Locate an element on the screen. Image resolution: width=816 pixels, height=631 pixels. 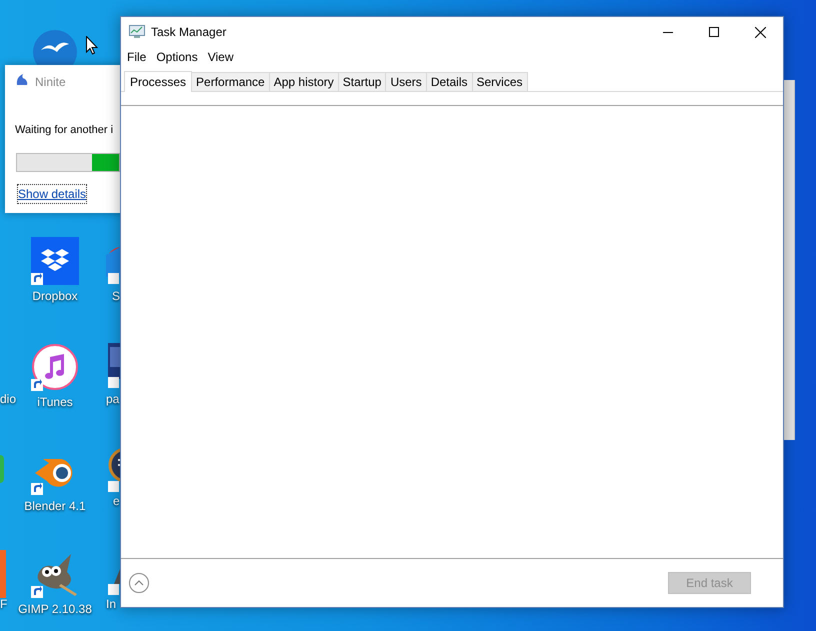
menu-item: Options is located at coordinates (177, 57).